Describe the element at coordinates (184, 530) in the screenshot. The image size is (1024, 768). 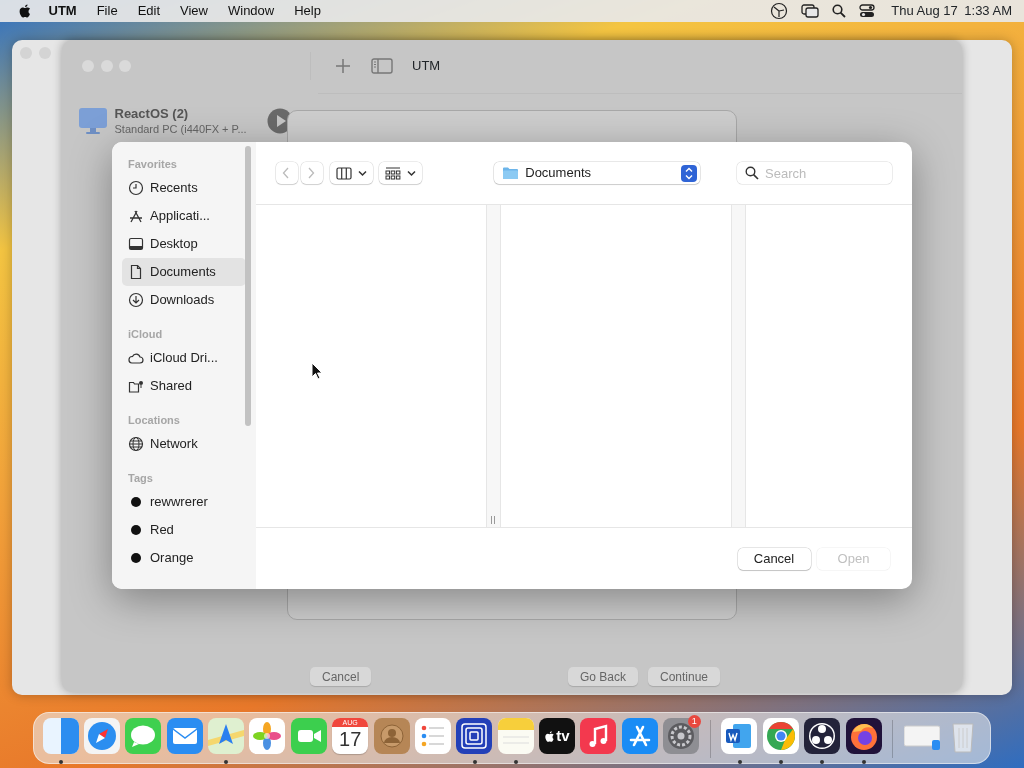
I see `sidebar-item: Red` at that location.